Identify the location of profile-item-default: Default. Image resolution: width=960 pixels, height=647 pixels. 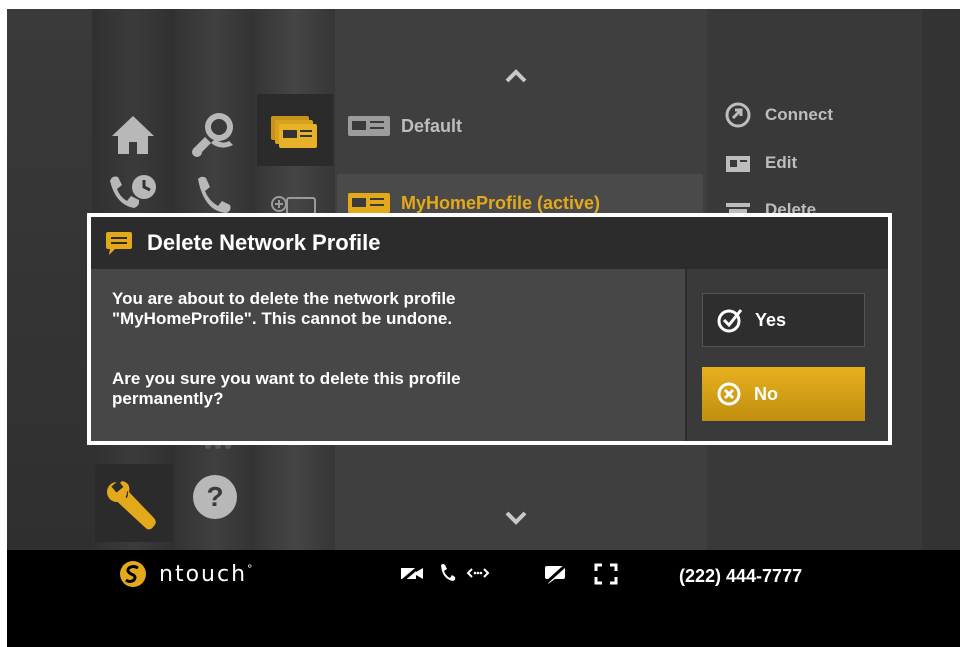
(404, 126).